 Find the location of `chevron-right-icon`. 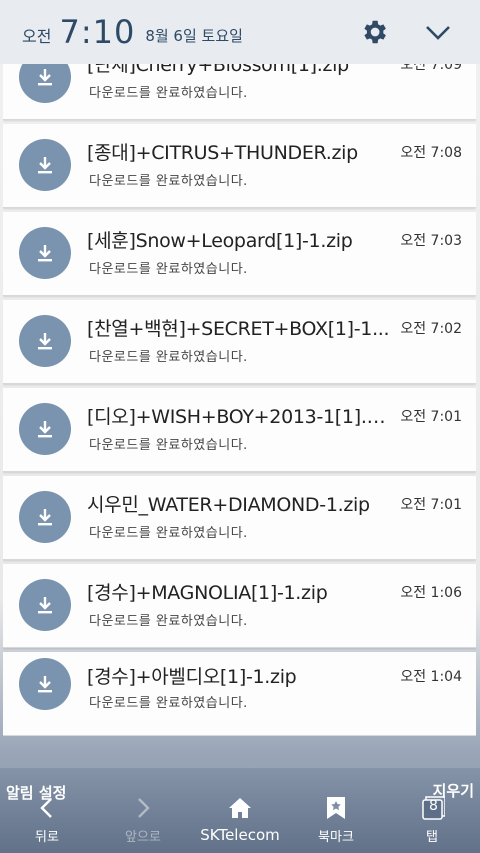

chevron-right-icon is located at coordinates (143, 808).